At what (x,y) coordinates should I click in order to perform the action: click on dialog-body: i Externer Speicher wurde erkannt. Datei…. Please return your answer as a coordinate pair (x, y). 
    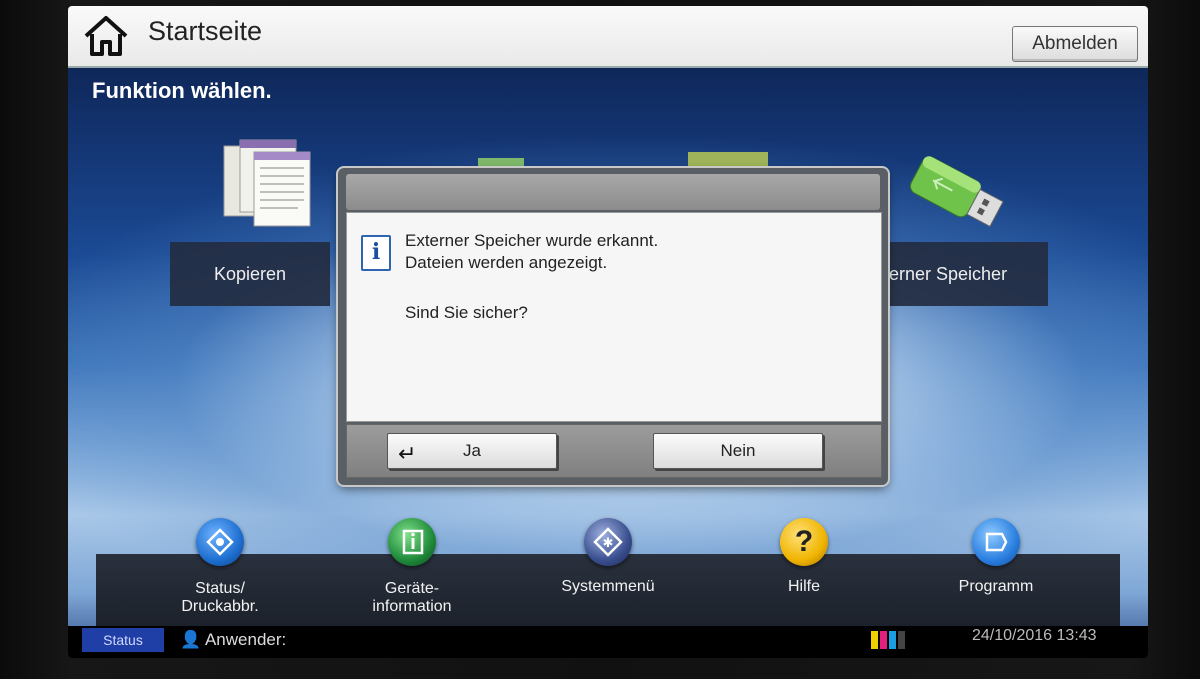
    Looking at the image, I should click on (614, 317).